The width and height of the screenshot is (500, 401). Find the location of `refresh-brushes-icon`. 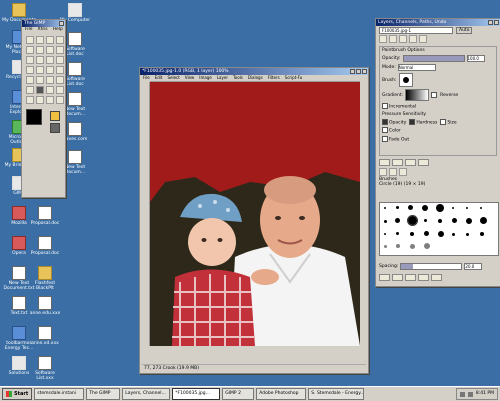

refresh-brushes-icon is located at coordinates (436, 277).